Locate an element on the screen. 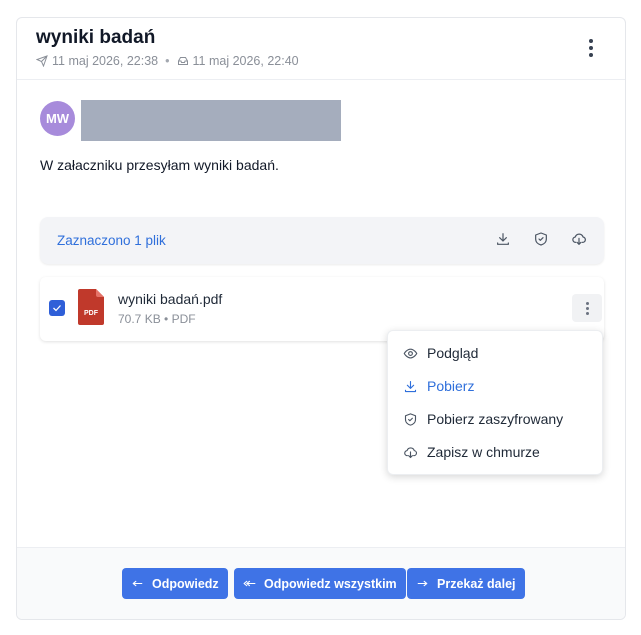 Image resolution: width=641 pixels, height=635 pixels. avatar: MW is located at coordinates (57, 118).